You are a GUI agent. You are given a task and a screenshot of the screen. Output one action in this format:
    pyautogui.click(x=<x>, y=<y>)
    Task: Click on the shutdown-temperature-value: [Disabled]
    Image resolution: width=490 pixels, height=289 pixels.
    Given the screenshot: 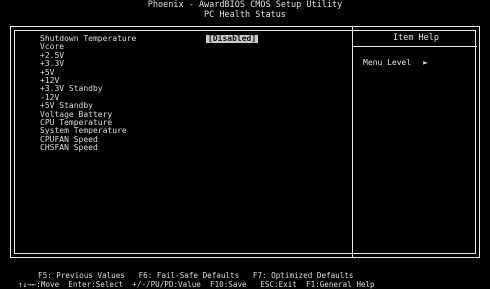 What is the action you would take?
    pyautogui.click(x=232, y=39)
    